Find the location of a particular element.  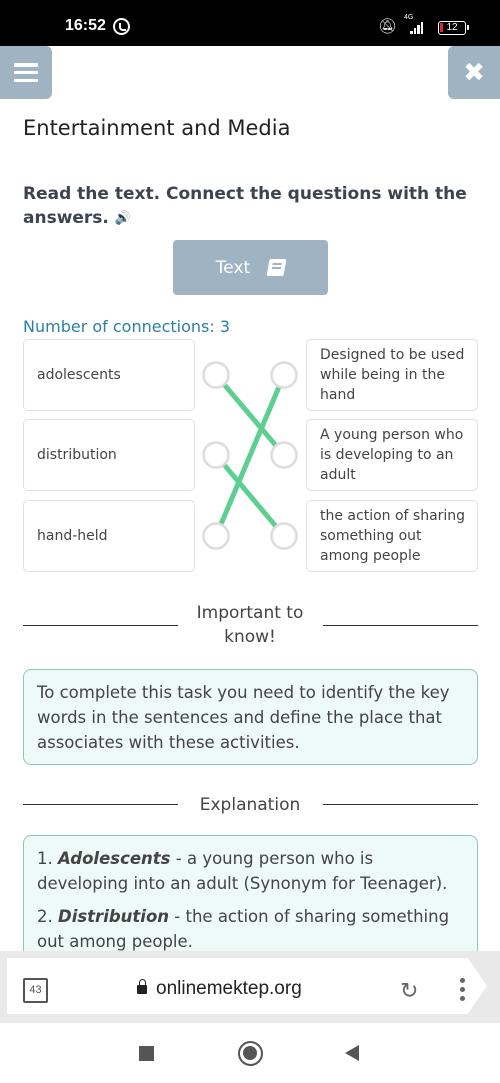

text-button-label: Text is located at coordinates (233, 267).